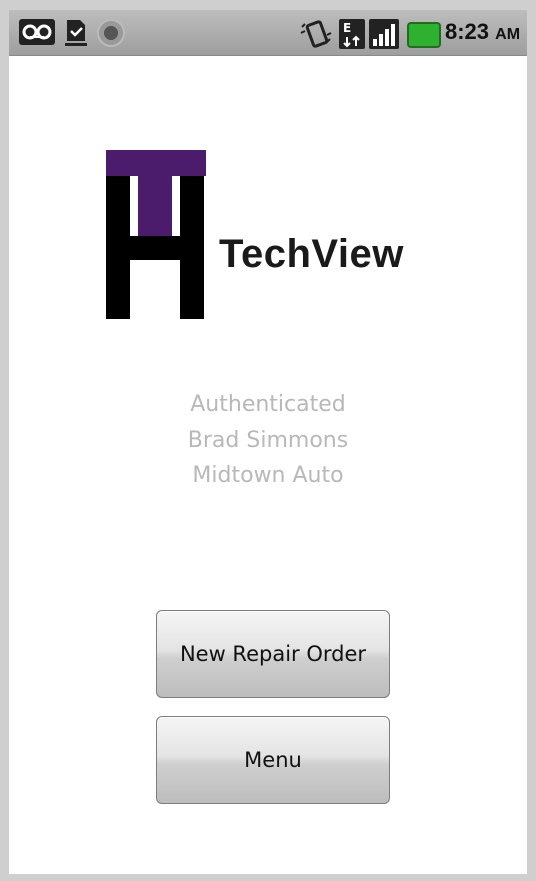 The width and height of the screenshot is (536, 881). What do you see at coordinates (273, 654) in the screenshot?
I see `new-repair-order-button: New Repair Order` at bounding box center [273, 654].